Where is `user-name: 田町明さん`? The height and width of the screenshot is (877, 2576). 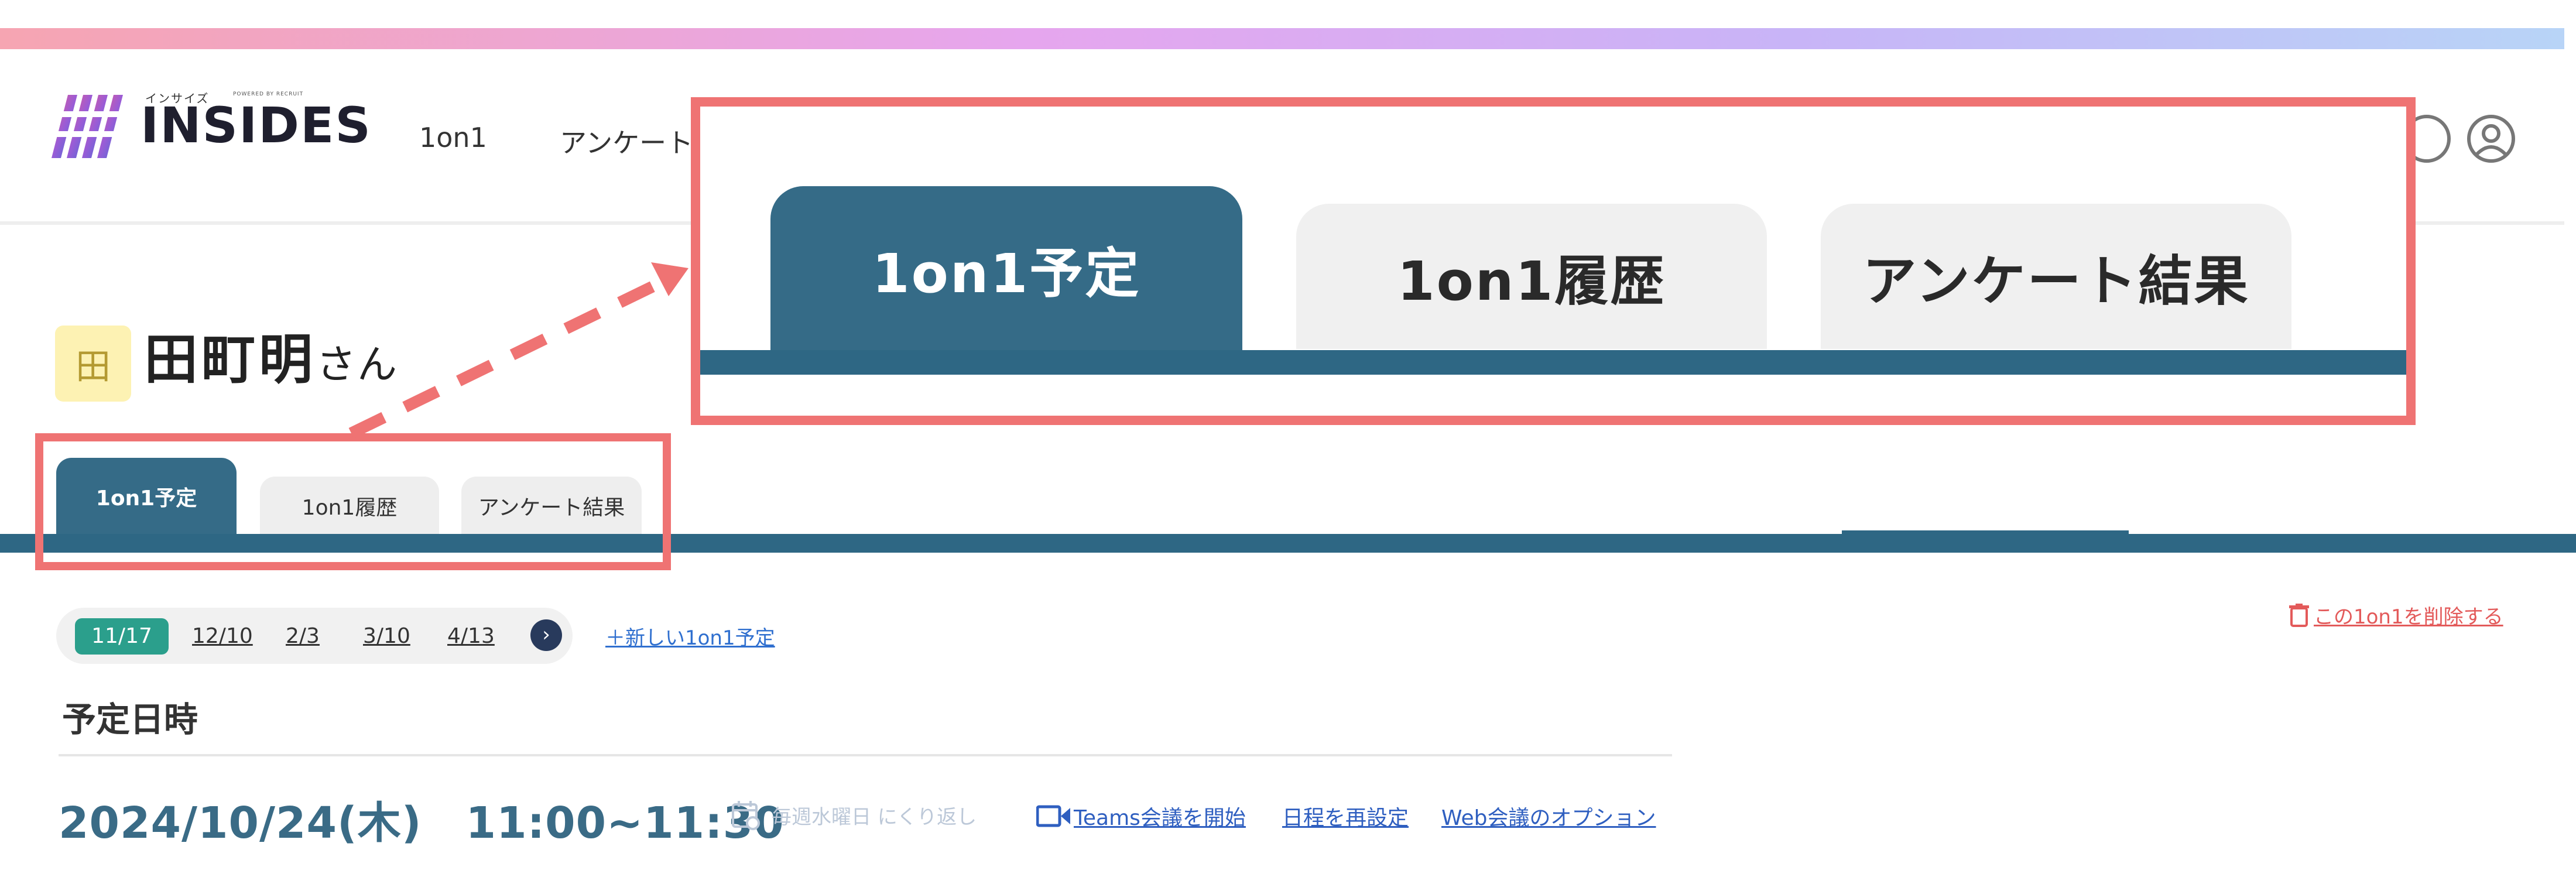
user-name: 田町明さん is located at coordinates (271, 360).